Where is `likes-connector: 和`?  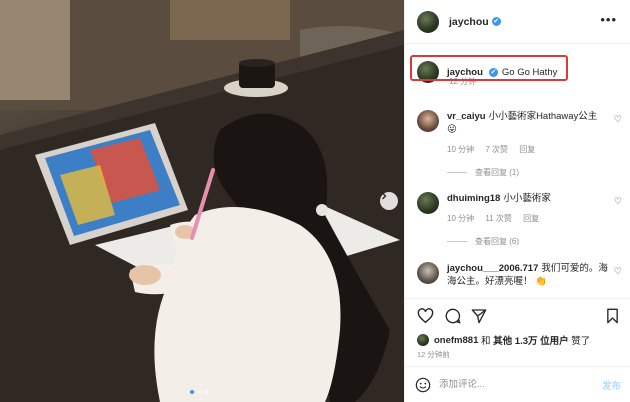 likes-connector: 和 is located at coordinates (486, 341).